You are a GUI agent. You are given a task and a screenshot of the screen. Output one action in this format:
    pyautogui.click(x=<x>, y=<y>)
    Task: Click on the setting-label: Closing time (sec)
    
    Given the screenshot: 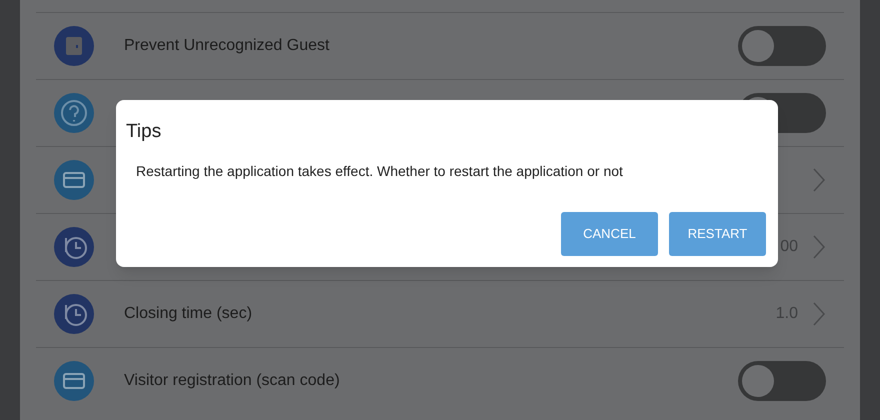 What is the action you would take?
    pyautogui.click(x=188, y=313)
    